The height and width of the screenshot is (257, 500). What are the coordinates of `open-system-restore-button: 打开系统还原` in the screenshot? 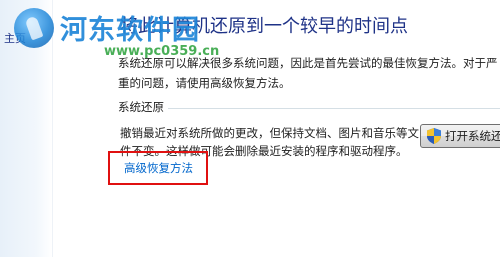 It's located at (460, 136).